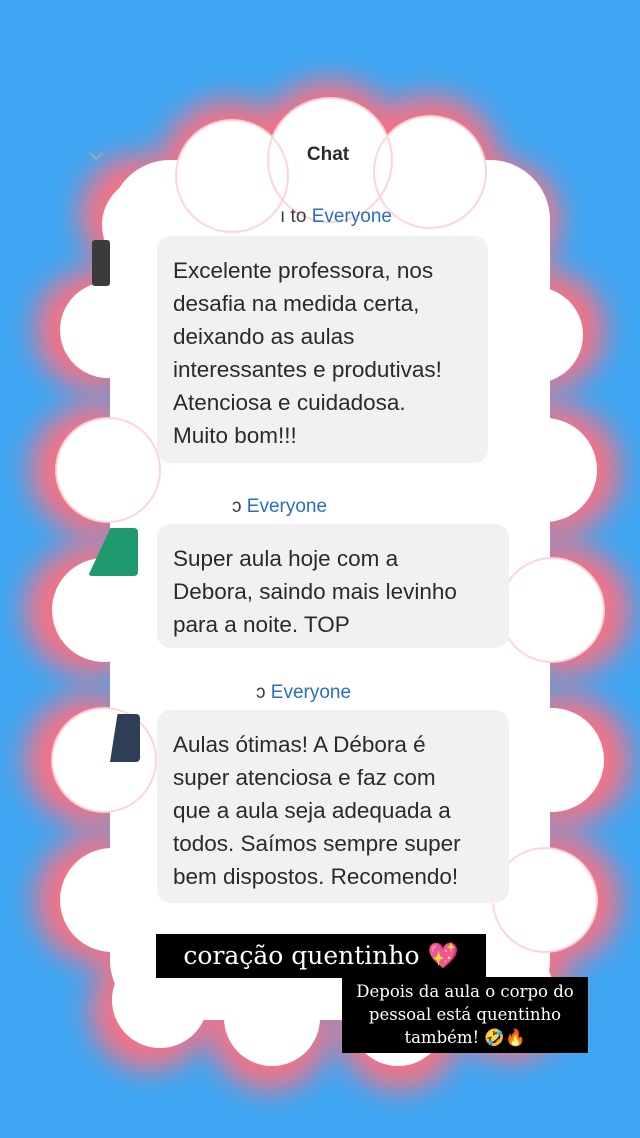  I want to click on message-line: que a aula seja adequada a, so click(312, 810).